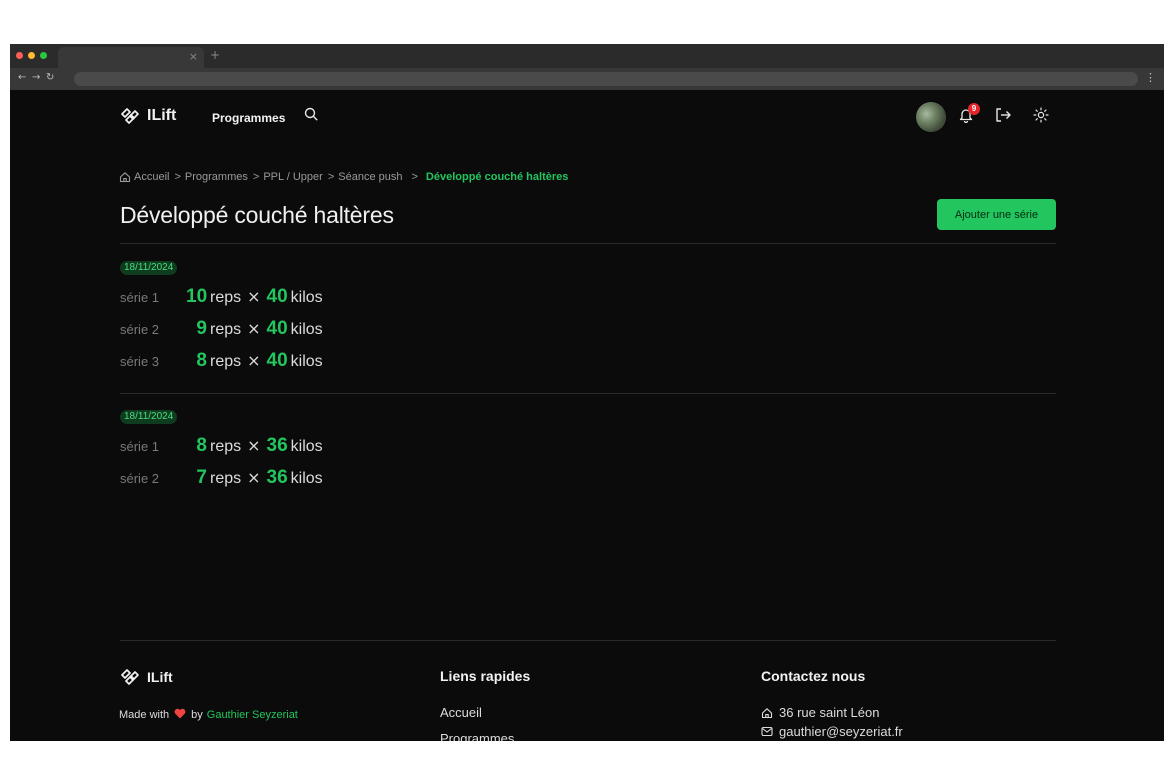 Image resolution: width=1175 pixels, height=783 pixels. What do you see at coordinates (1041, 117) in the screenshot?
I see `sun-icon` at bounding box center [1041, 117].